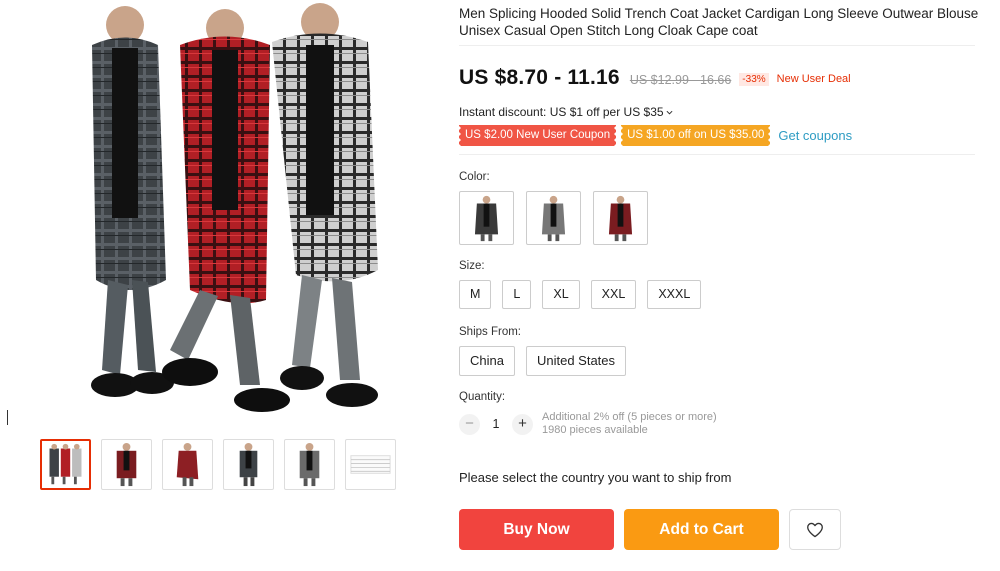  What do you see at coordinates (719, 218) in the screenshot?
I see `color-options` at bounding box center [719, 218].